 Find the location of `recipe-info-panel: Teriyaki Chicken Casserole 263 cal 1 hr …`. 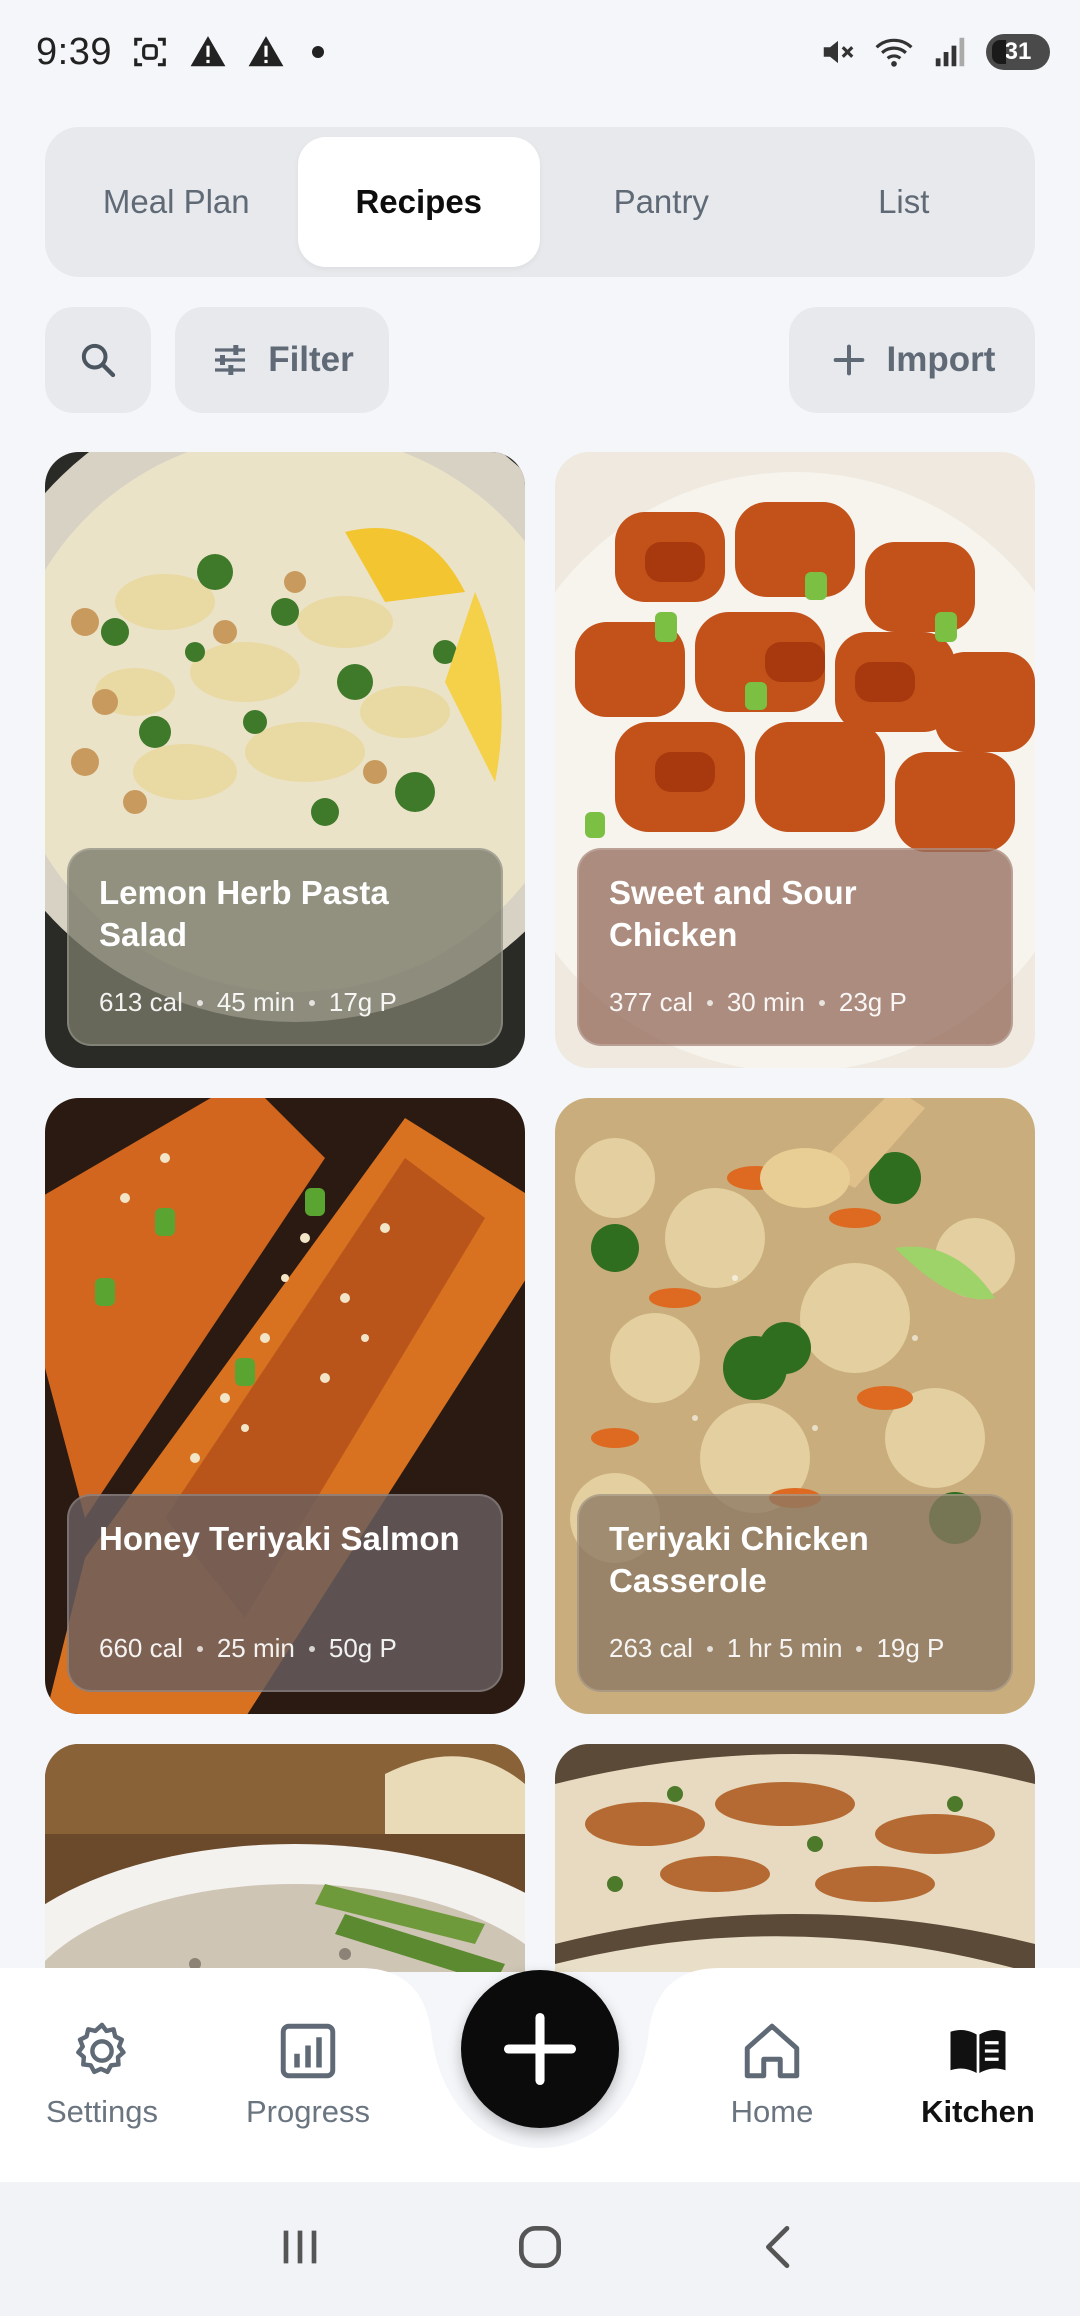

recipe-info-panel: Teriyaki Chicken Casserole 263 cal 1 hr … is located at coordinates (795, 1593).